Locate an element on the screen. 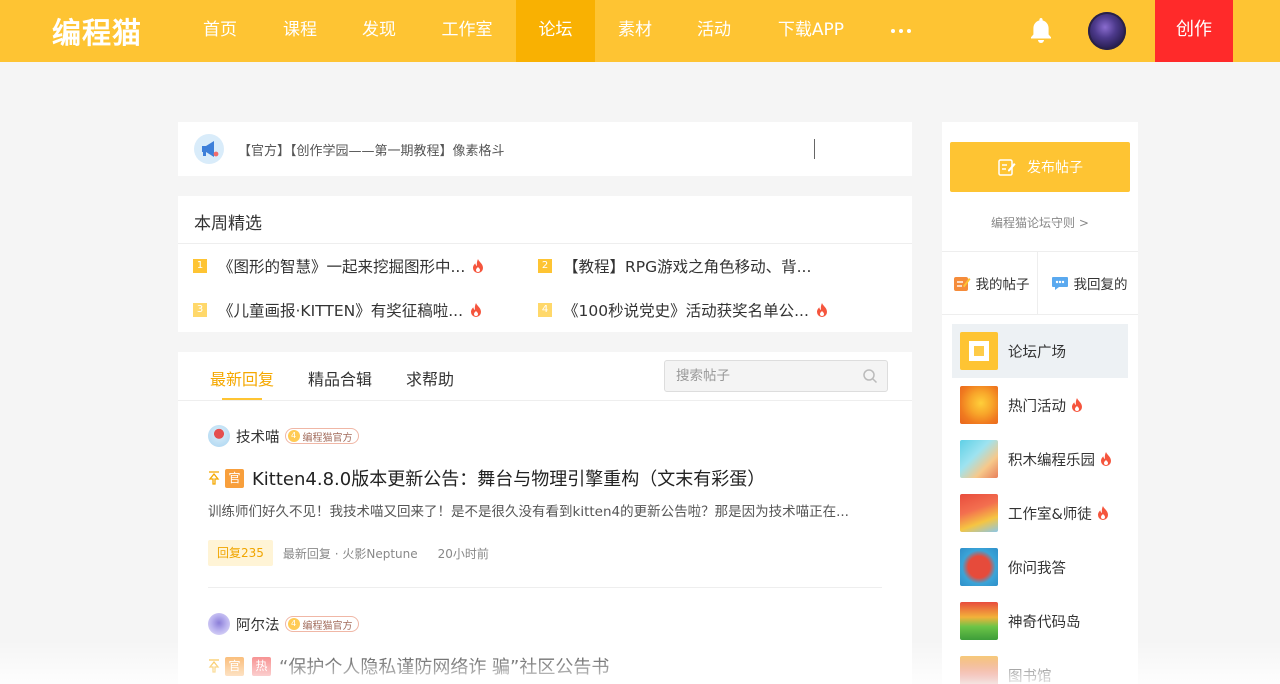 This screenshot has height=684, width=1280. create-button: 创作 is located at coordinates (1194, 31).